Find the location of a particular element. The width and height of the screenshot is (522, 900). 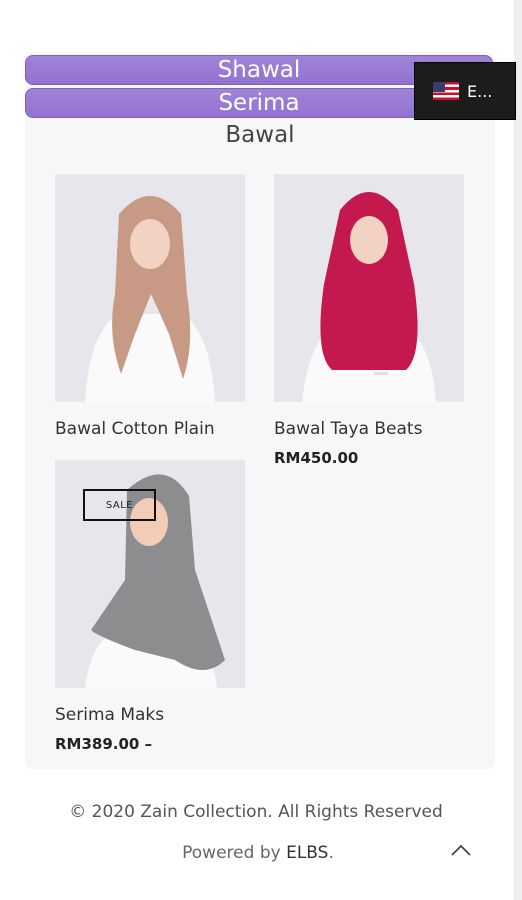

powered-by-link: ELBS is located at coordinates (307, 853).